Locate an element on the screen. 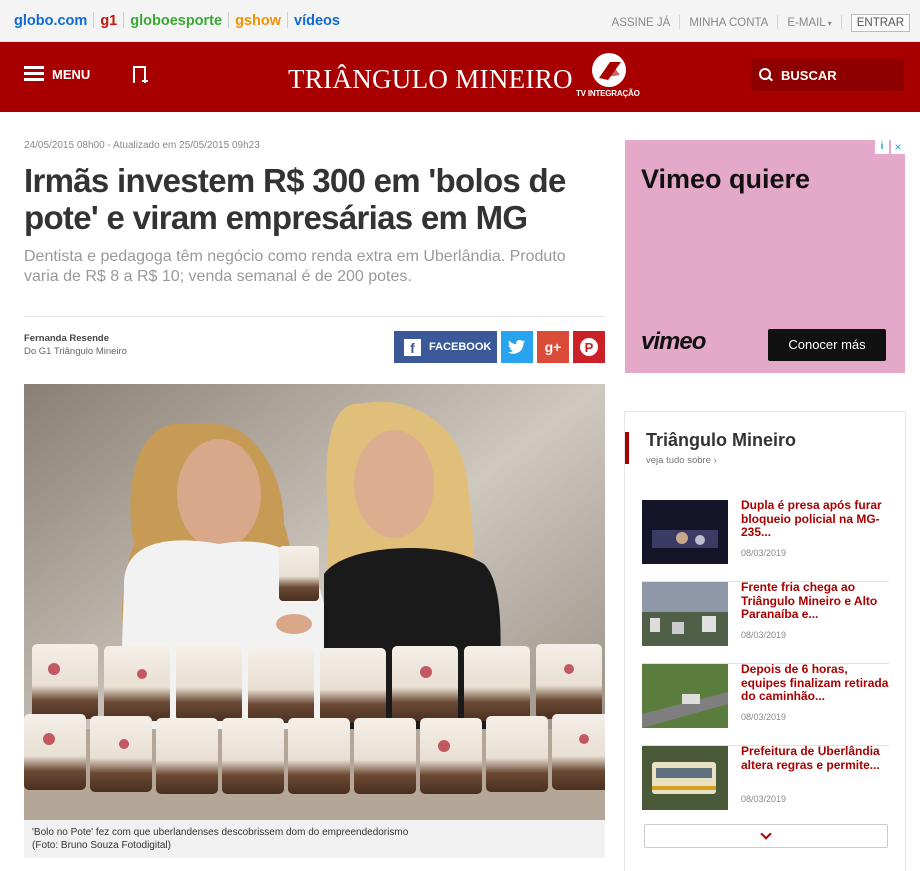 This screenshot has width=920, height=871. adchoices-icon: i is located at coordinates (882, 147).